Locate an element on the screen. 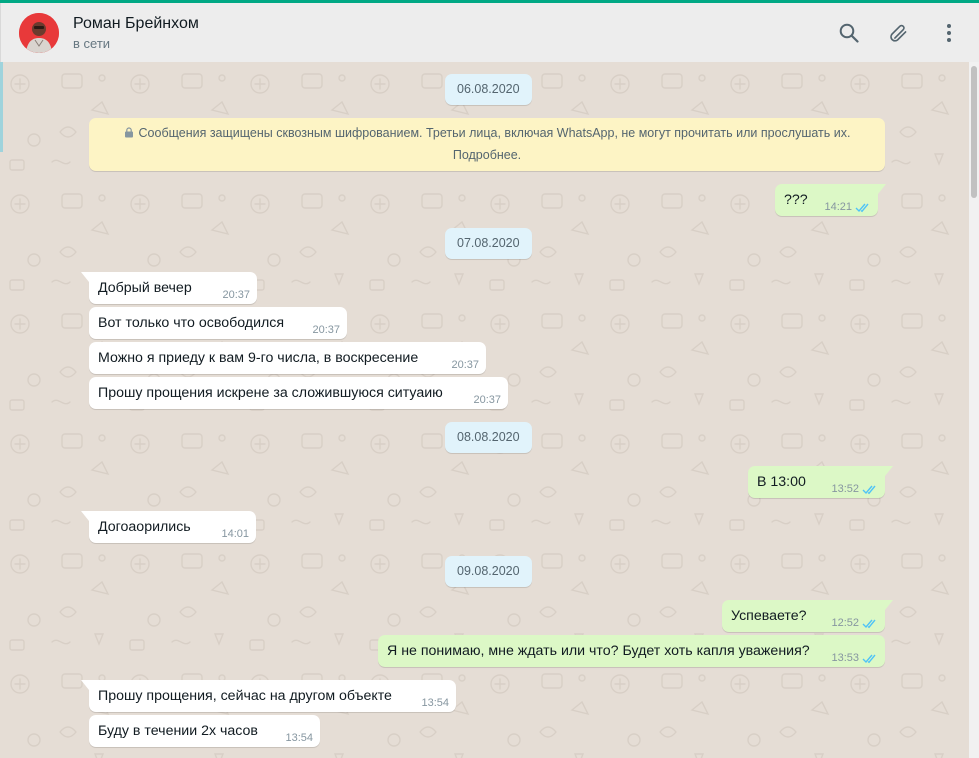 The image size is (979, 758). message-text: В 13:00 is located at coordinates (781, 482).